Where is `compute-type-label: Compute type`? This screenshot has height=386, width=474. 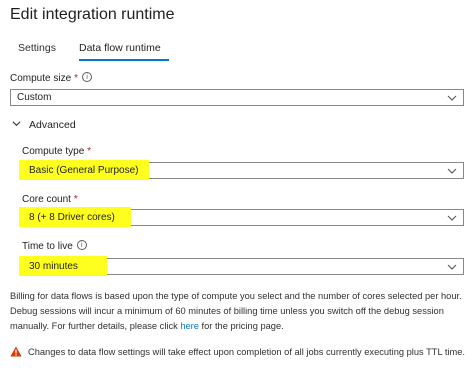 compute-type-label: Compute type is located at coordinates (53, 151).